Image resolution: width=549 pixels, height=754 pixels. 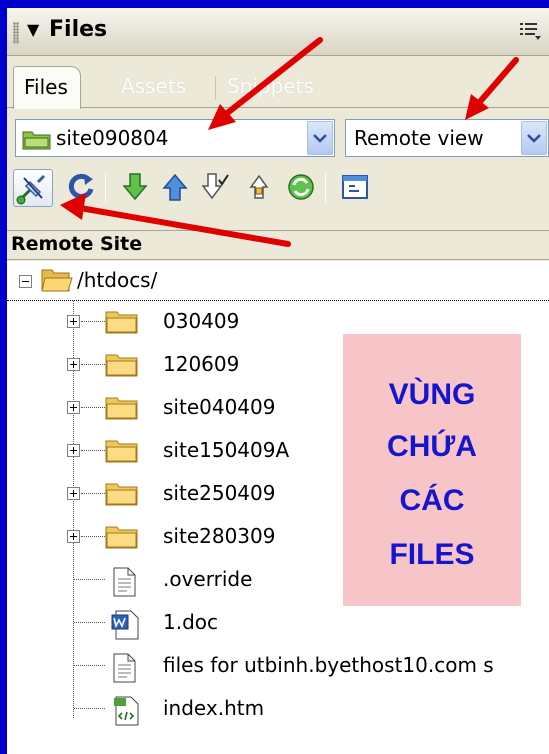 I want to click on check-out-icon, so click(x=215, y=187).